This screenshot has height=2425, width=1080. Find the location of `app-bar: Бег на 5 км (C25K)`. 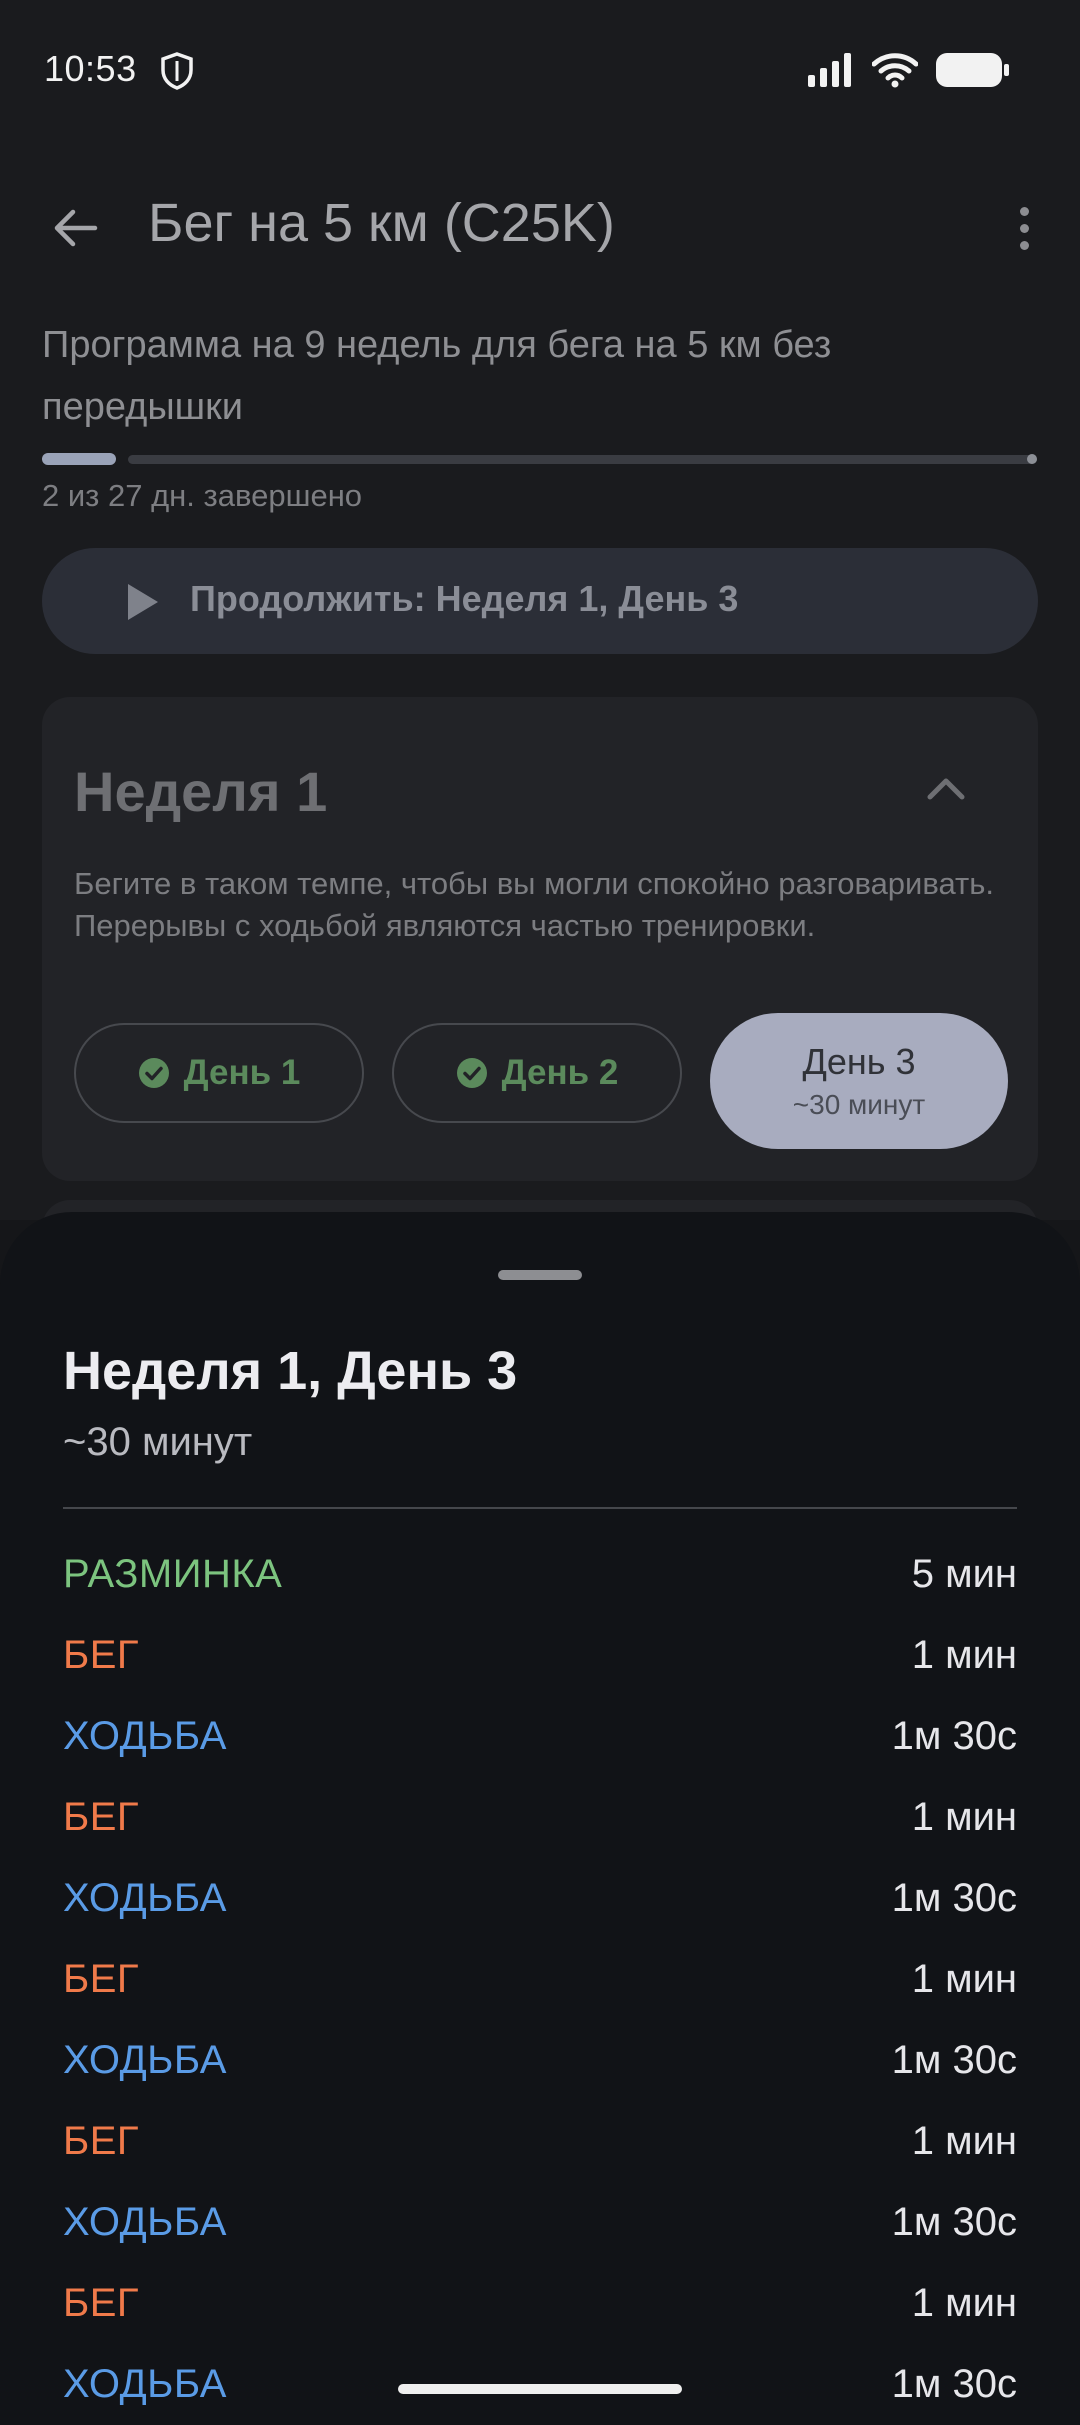

app-bar: Бег на 5 км (C25K) is located at coordinates (540, 228).